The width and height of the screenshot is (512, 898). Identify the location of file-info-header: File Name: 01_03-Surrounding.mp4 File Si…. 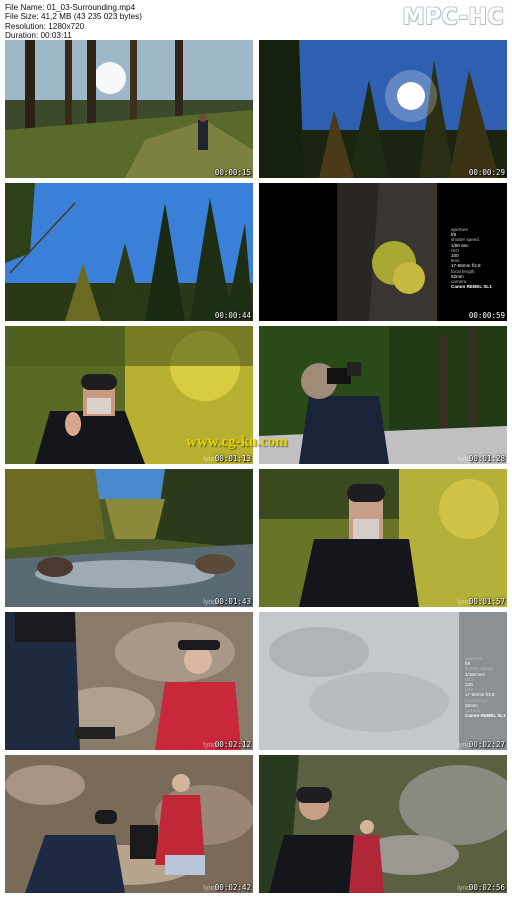
(256, 20).